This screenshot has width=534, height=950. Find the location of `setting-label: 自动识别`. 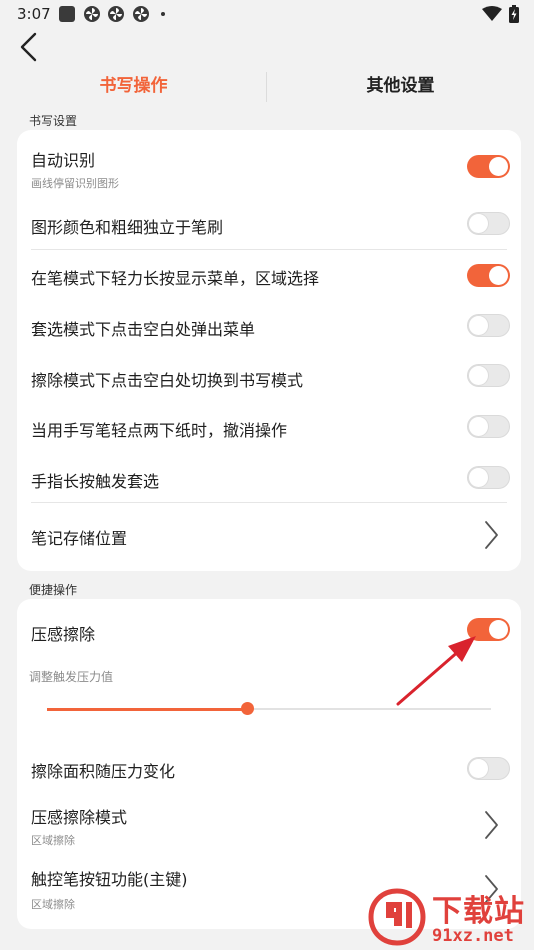

setting-label: 自动识别 is located at coordinates (63, 160).